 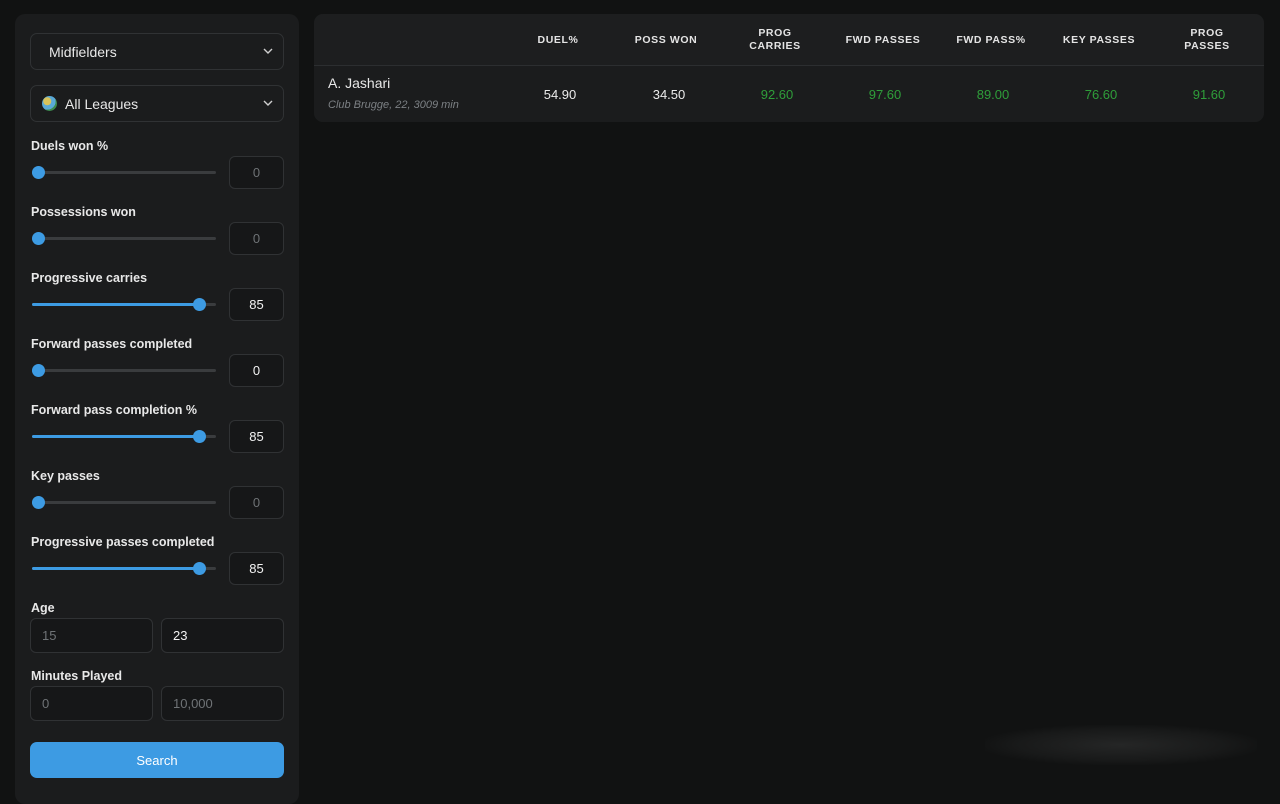 I want to click on key-passes-slider, so click(x=124, y=502).